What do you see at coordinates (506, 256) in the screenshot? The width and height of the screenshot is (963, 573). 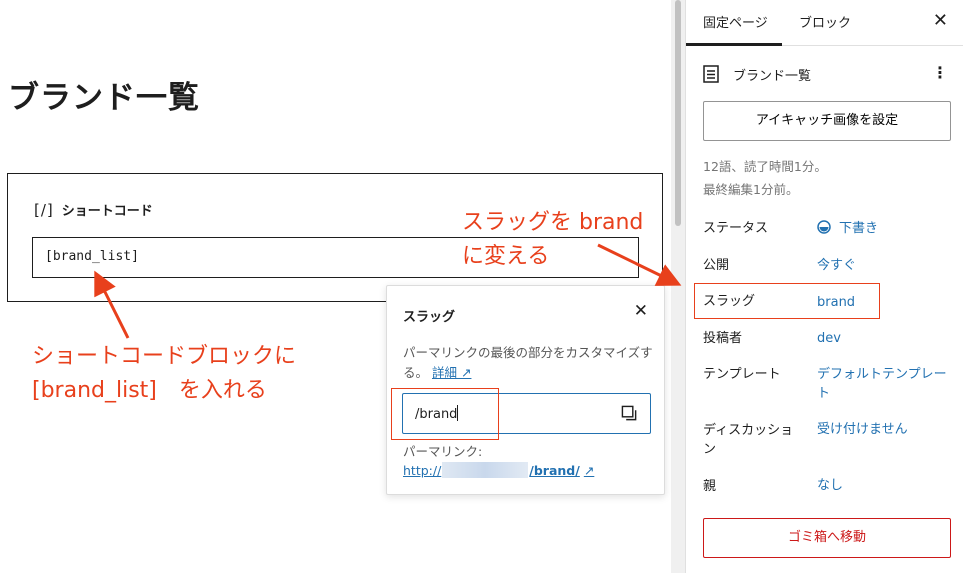 I see `slug-annotation-line-2: に変える` at bounding box center [506, 256].